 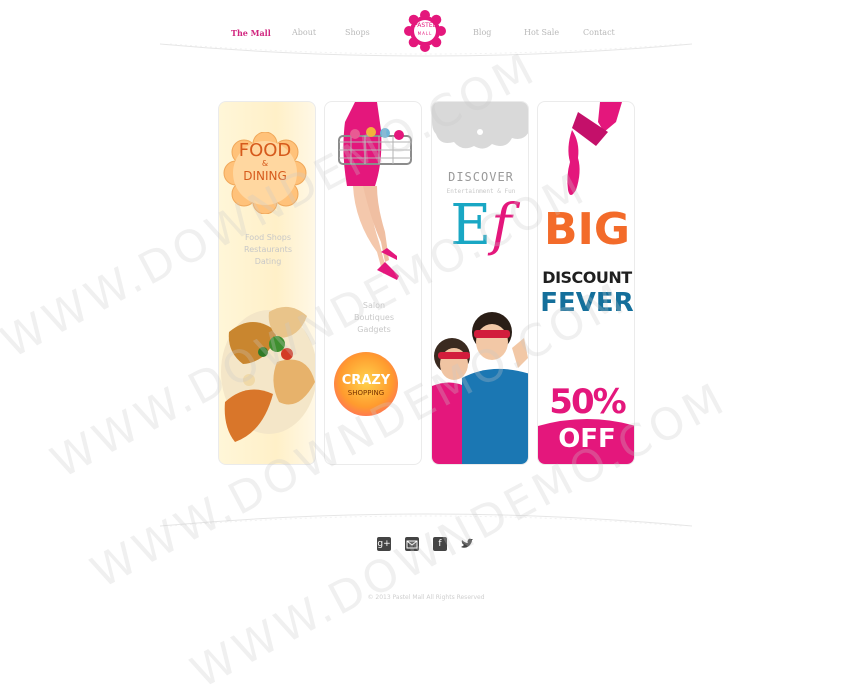 I want to click on cloud-tag-icon, so click(x=480, y=125).